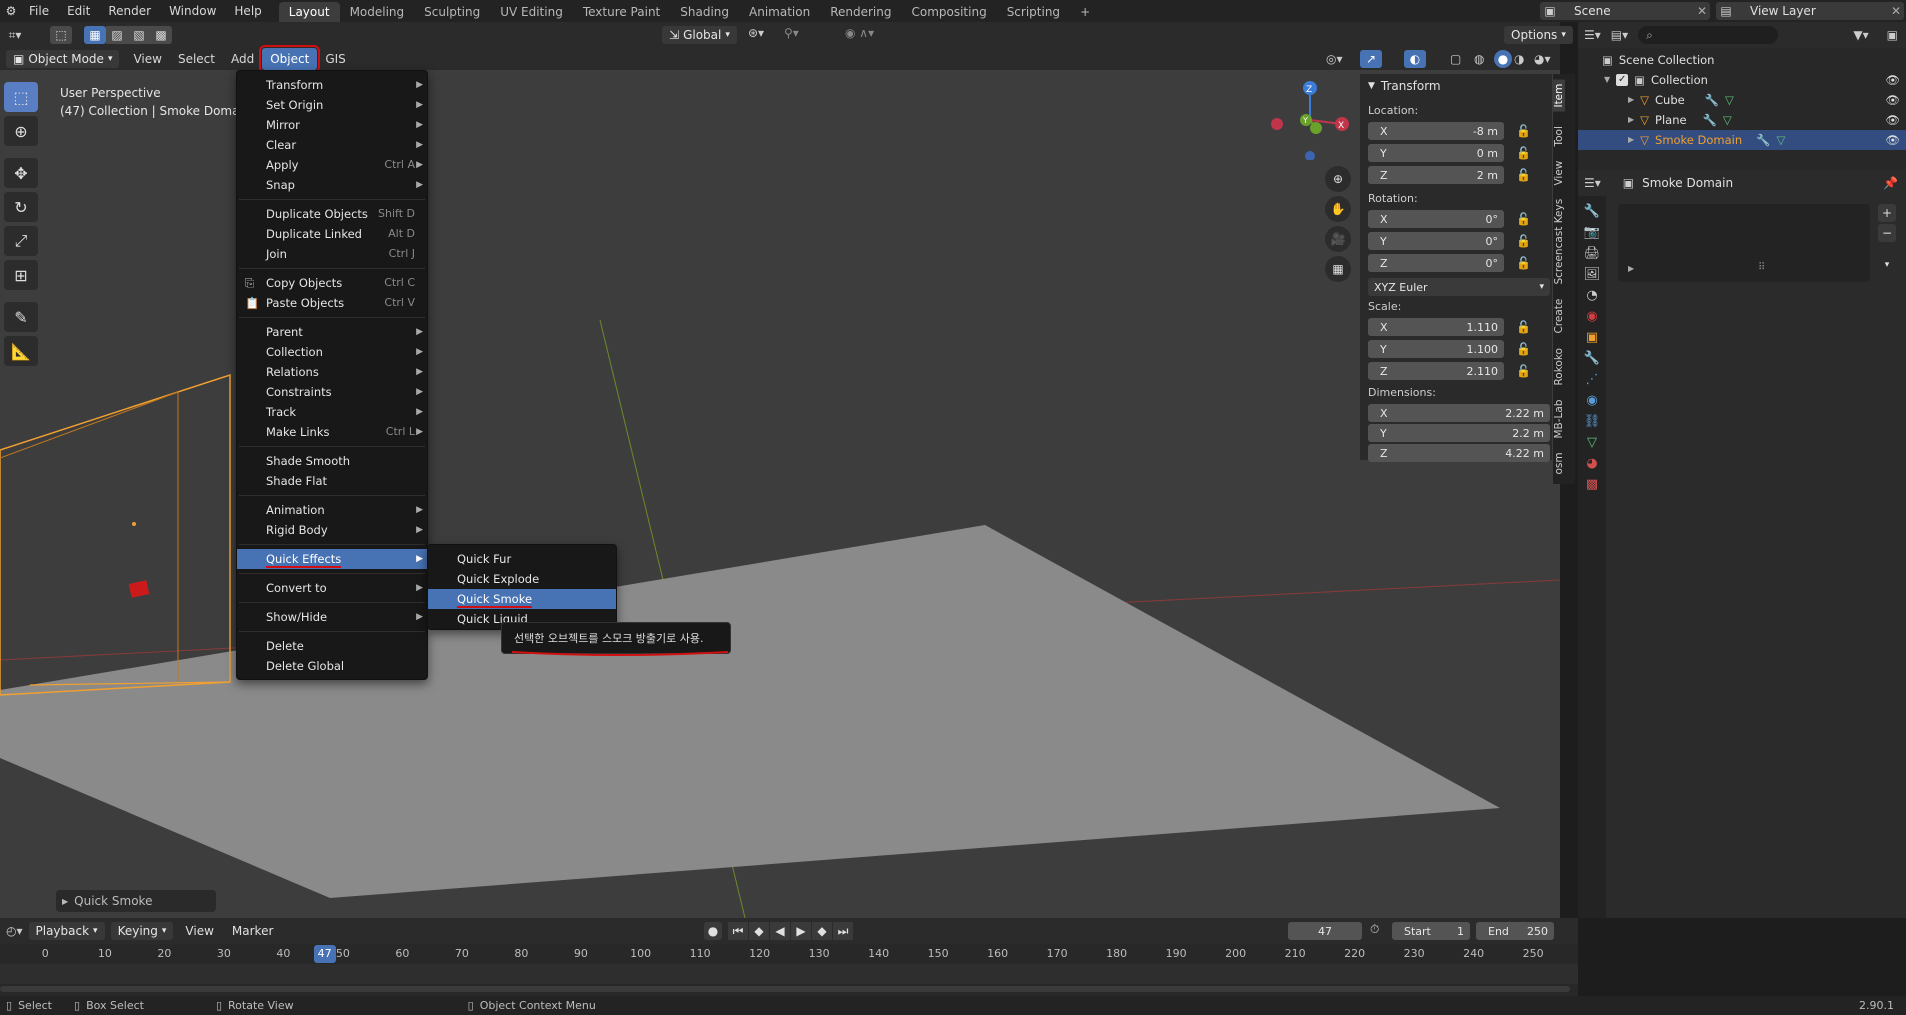  What do you see at coordinates (1033, 12) in the screenshot?
I see `tab-scripting: Scripting` at bounding box center [1033, 12].